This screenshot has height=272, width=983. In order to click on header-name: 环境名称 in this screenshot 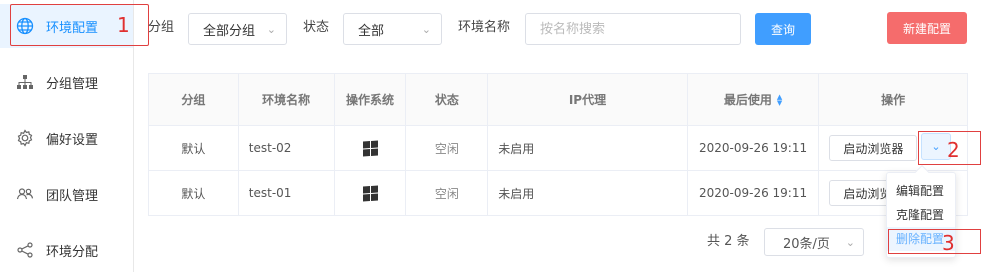, I will do `click(287, 99)`.